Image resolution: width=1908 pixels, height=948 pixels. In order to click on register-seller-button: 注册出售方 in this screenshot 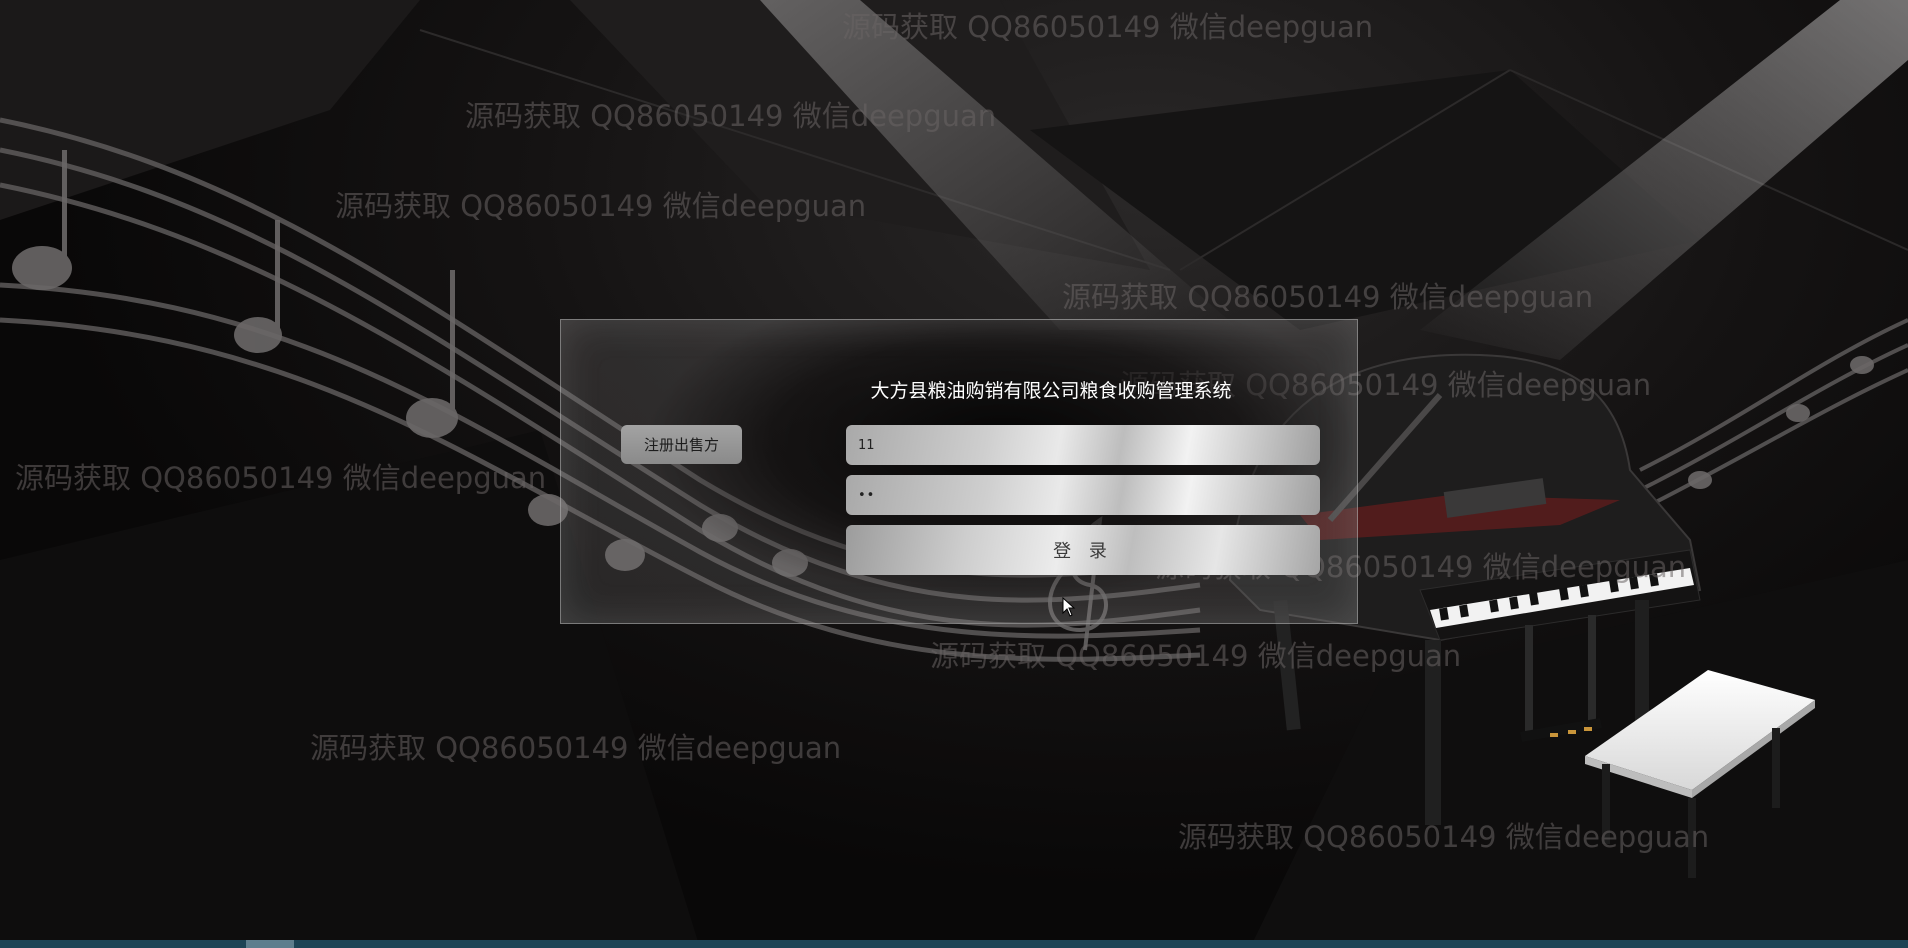, I will do `click(681, 444)`.